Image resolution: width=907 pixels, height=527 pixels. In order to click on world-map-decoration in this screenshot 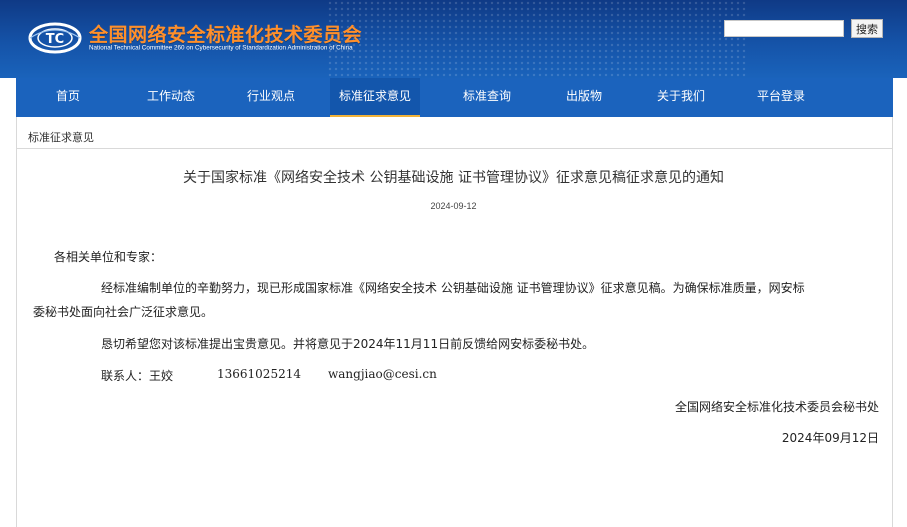, I will do `click(537, 39)`.